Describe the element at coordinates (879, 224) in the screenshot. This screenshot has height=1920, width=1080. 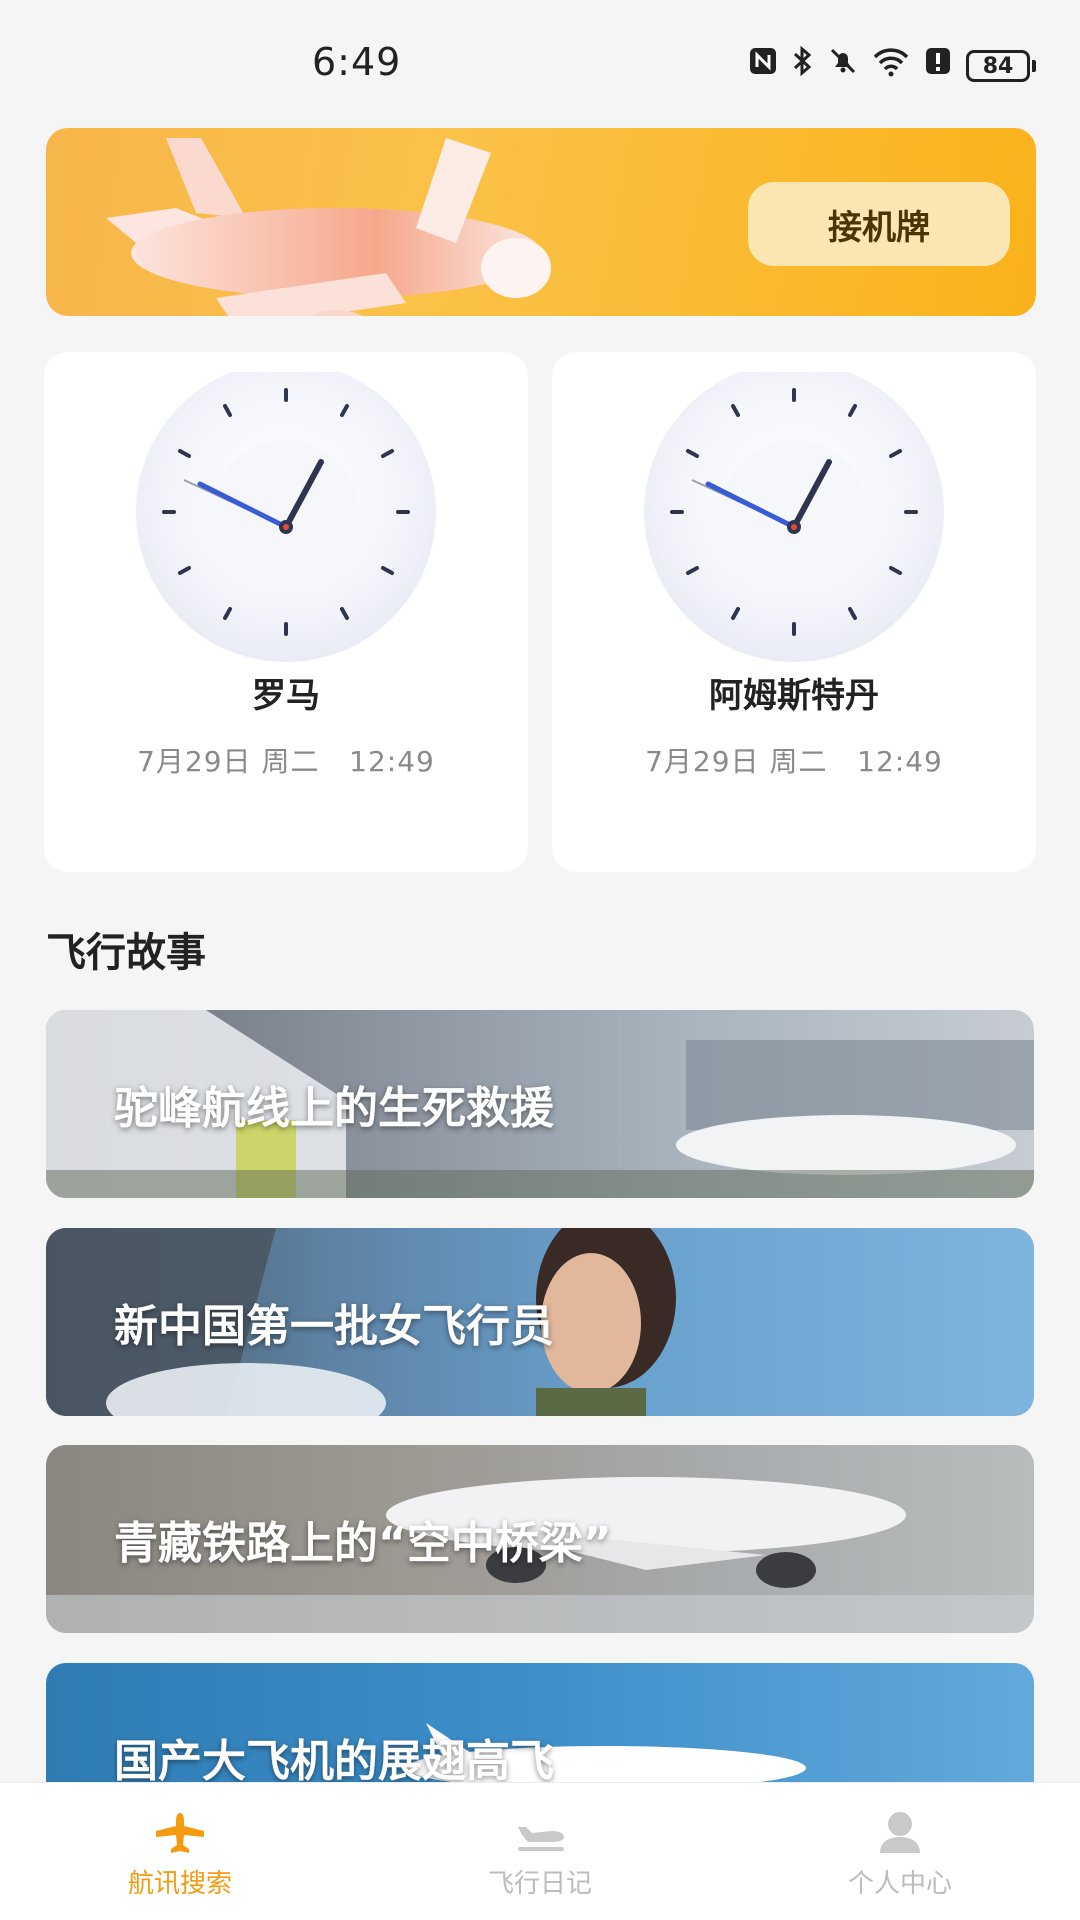
I see `pickup-sign-button: 接机牌` at that location.